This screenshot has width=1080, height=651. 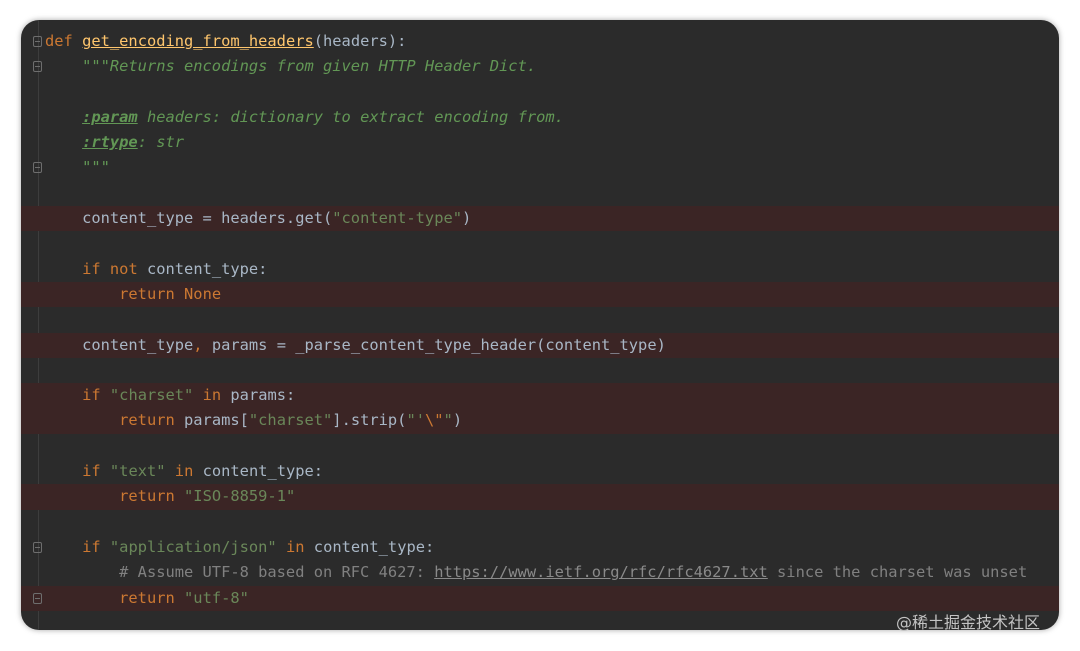 What do you see at coordinates (415, 420) in the screenshot?
I see `string-literal: "'` at bounding box center [415, 420].